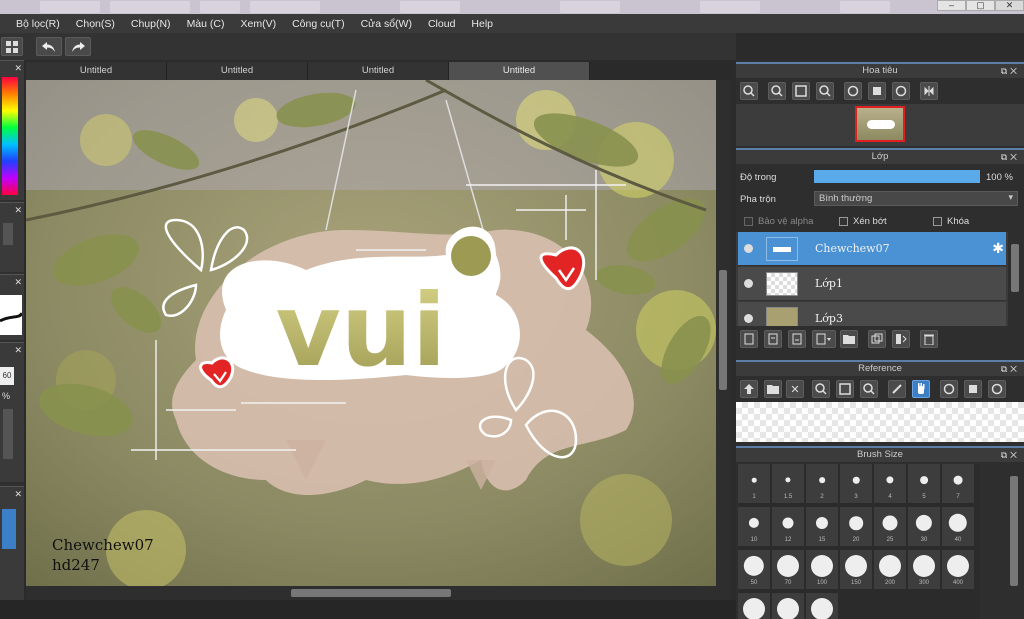  Describe the element at coordinates (7, 376) in the screenshot. I see `size-value: 60` at that location.